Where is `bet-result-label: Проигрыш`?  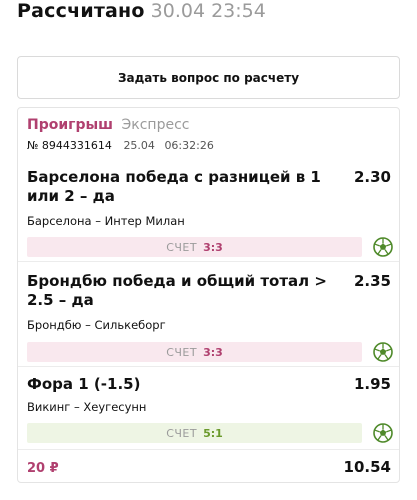
bet-result-label: Проигрыш is located at coordinates (70, 125).